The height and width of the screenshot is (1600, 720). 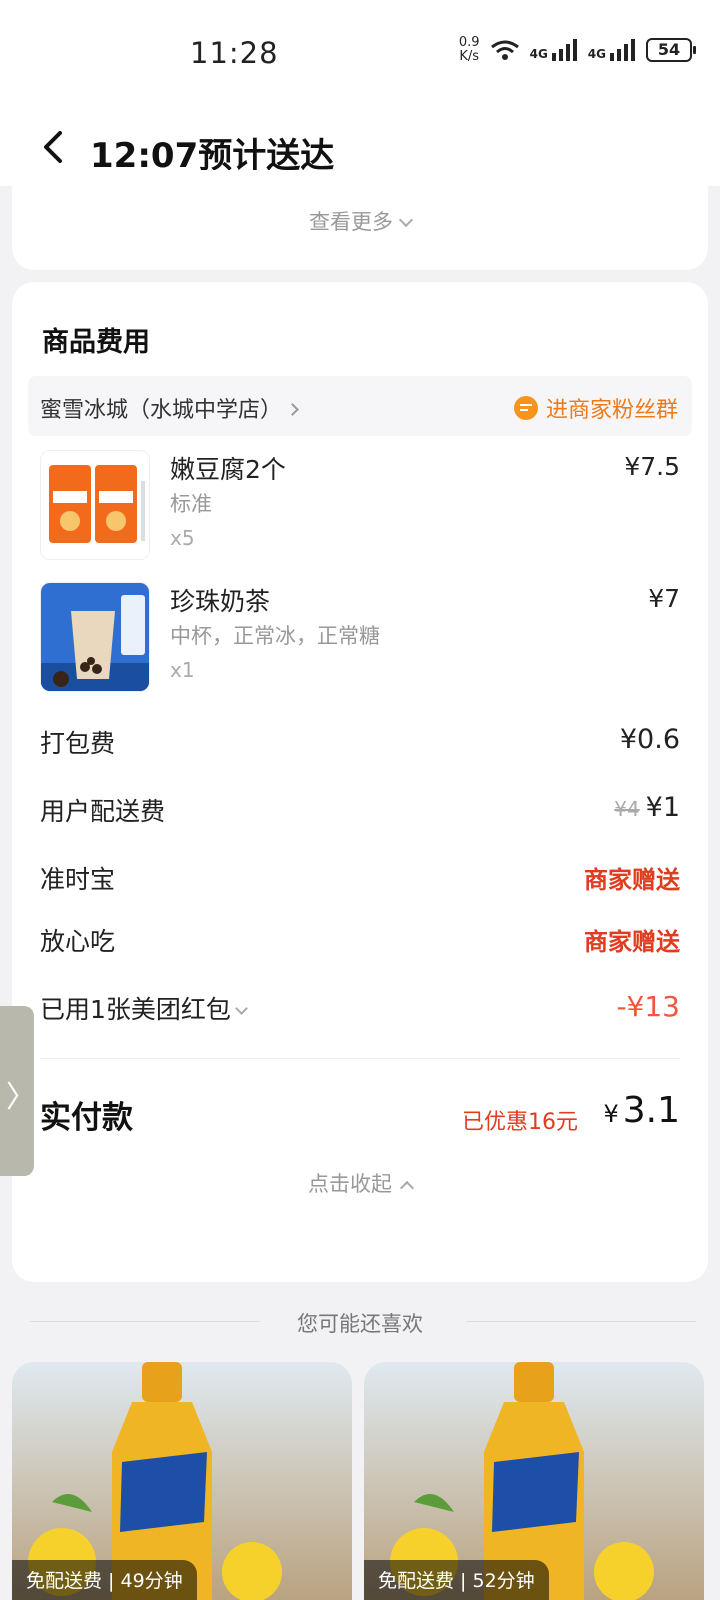 I want to click on recommend-card: 免配送费 | 52分钟, so click(x=534, y=1481).